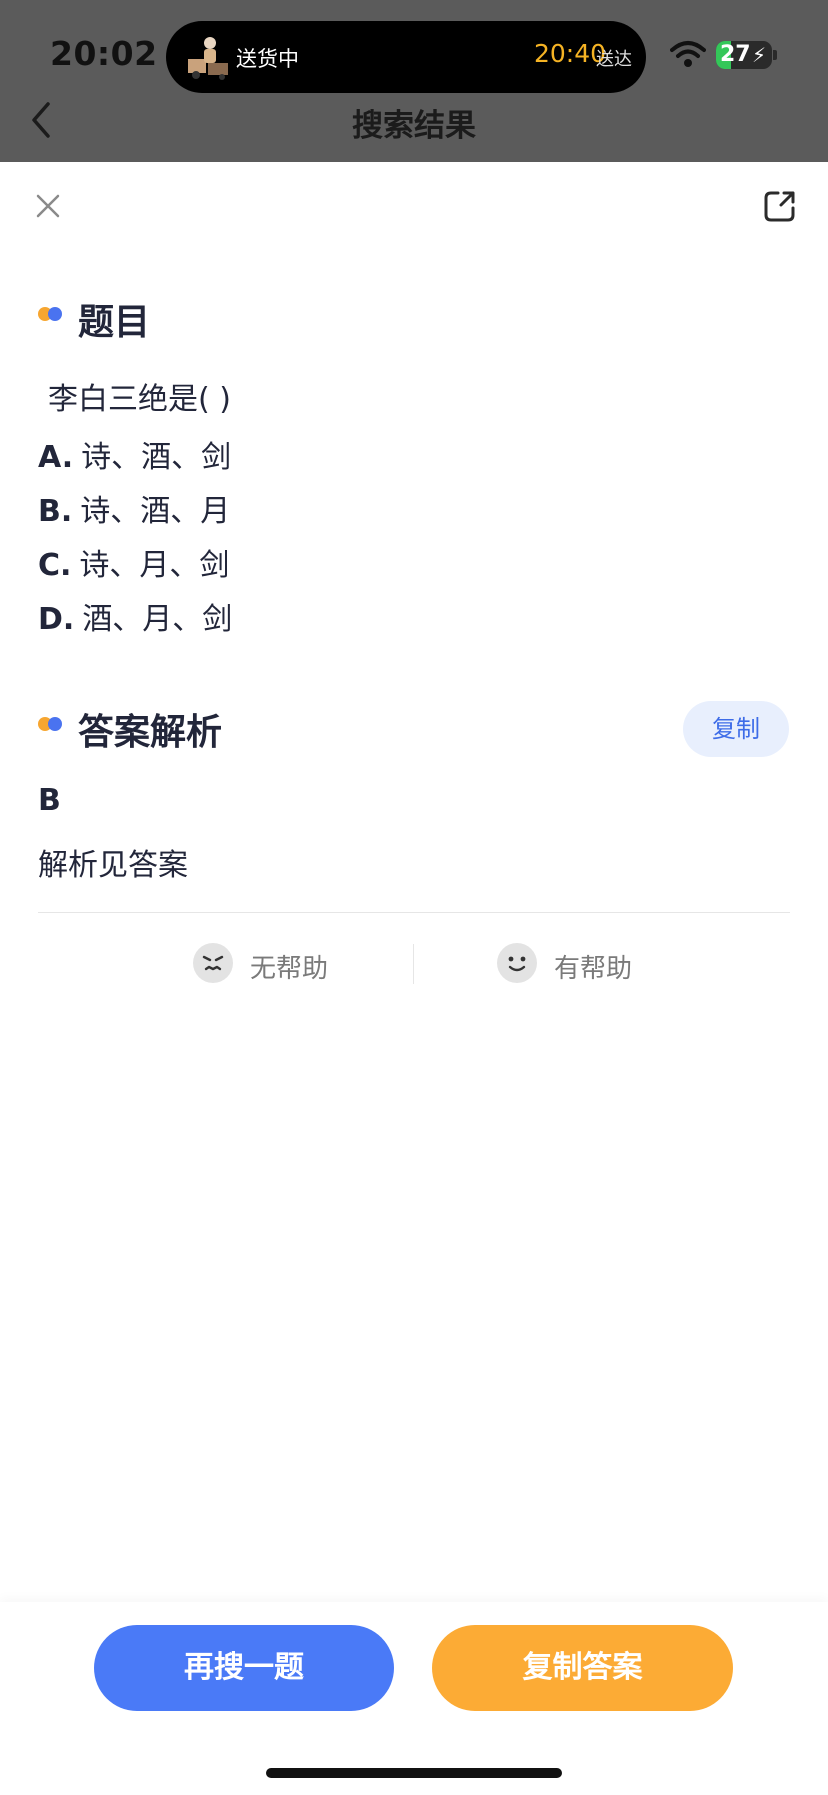 Image resolution: width=828 pixels, height=1795 pixels. I want to click on option-text: 诗、月、剑, so click(154, 565).